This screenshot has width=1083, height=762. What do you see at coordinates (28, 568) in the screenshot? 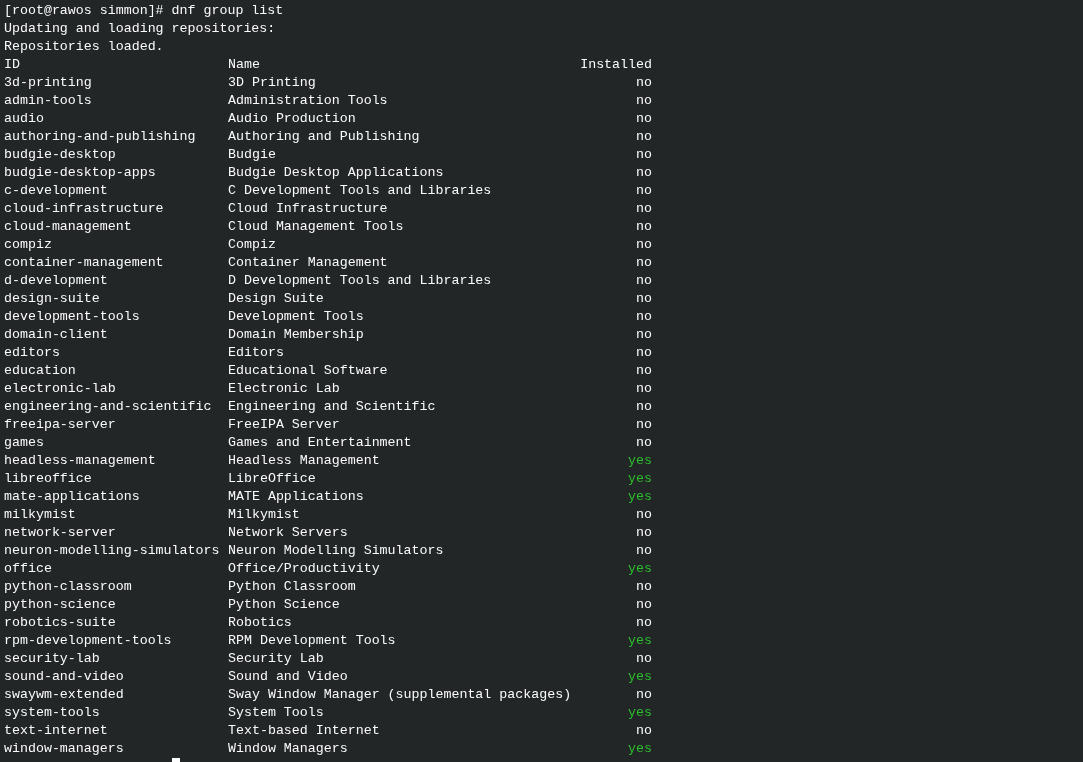
I see `group-id: office` at bounding box center [28, 568].